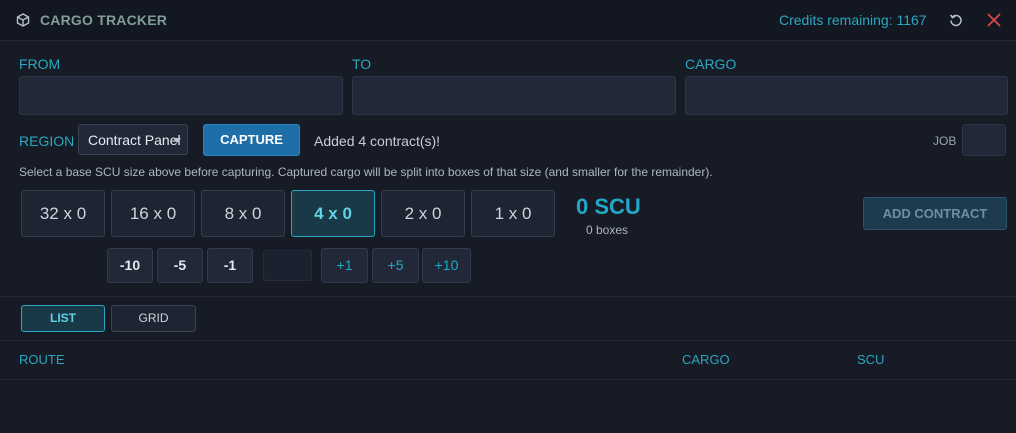 This screenshot has height=433, width=1016. I want to click on scu-size-16-button: 16 x 0, so click(153, 213).